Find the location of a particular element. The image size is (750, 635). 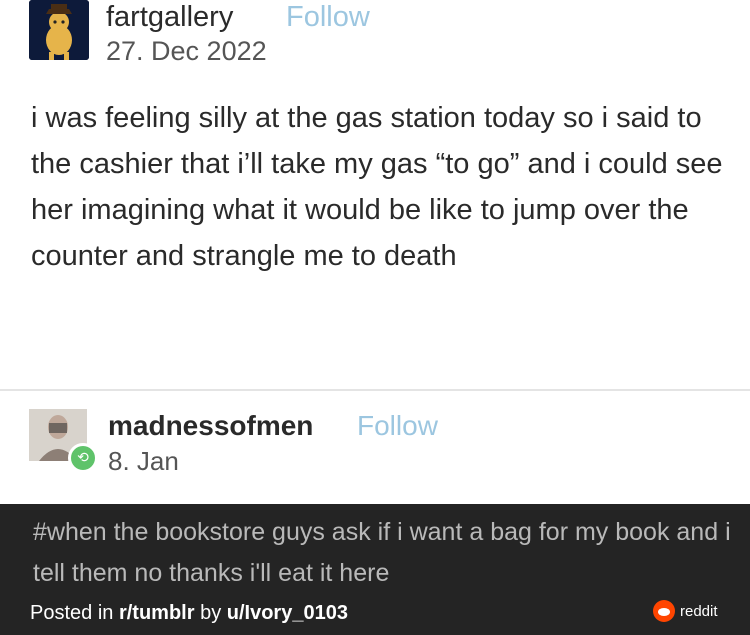

dog-avatar-icon is located at coordinates (59, 30).